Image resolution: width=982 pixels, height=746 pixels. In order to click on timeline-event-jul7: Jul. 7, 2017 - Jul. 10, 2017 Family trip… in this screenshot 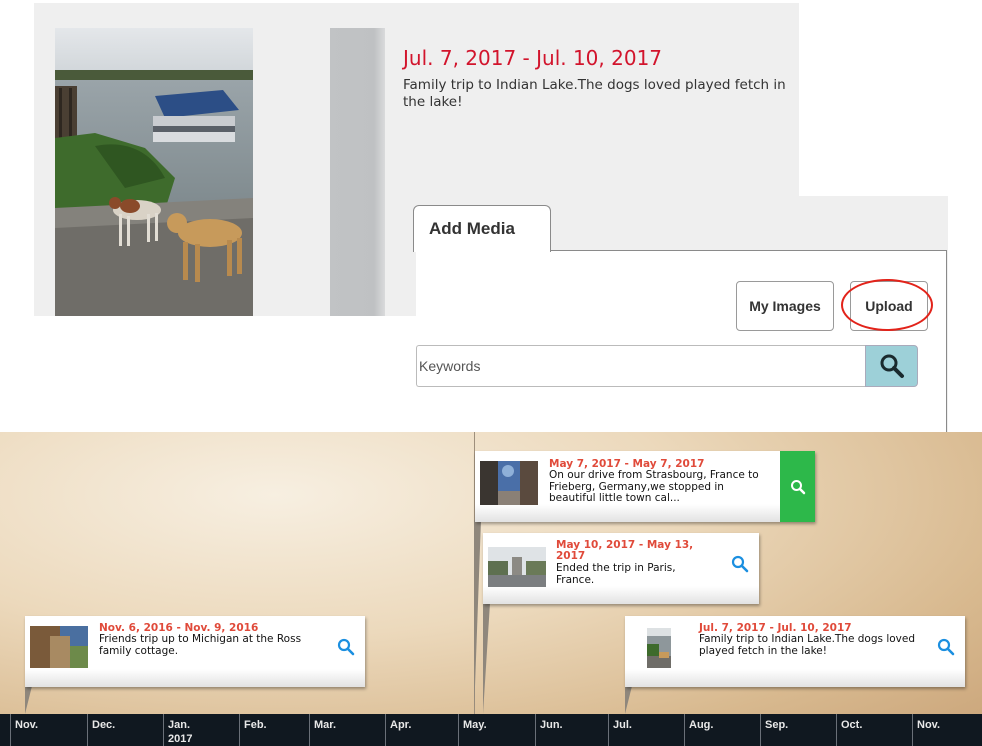, I will do `click(795, 651)`.